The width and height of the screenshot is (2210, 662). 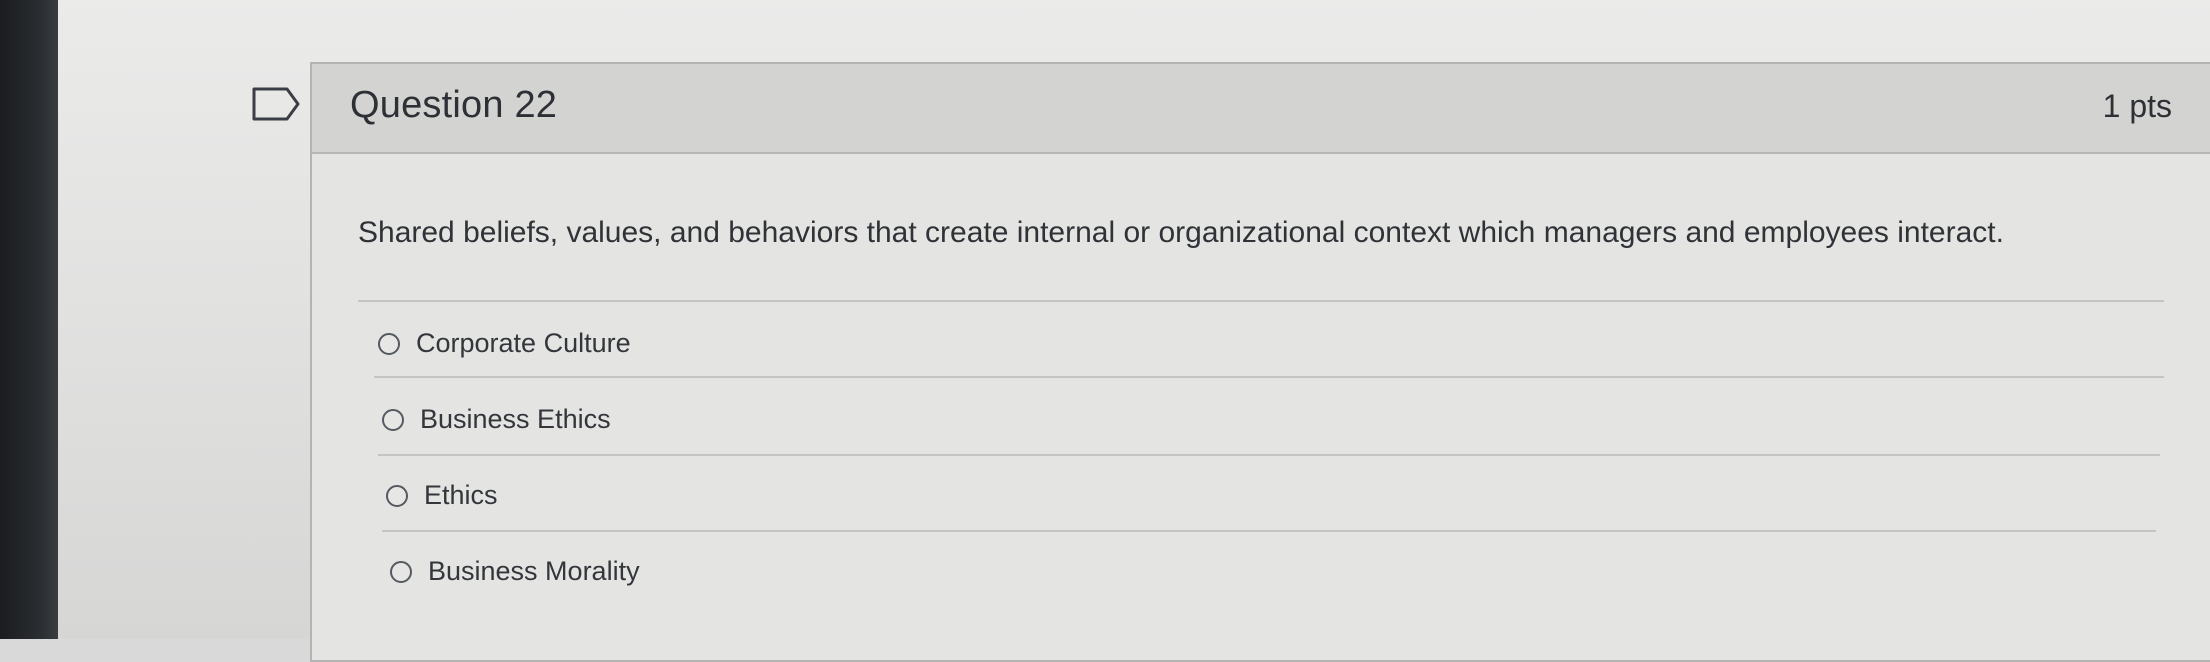 I want to click on question-header: Question 22 1 pts, so click(x=1261, y=109).